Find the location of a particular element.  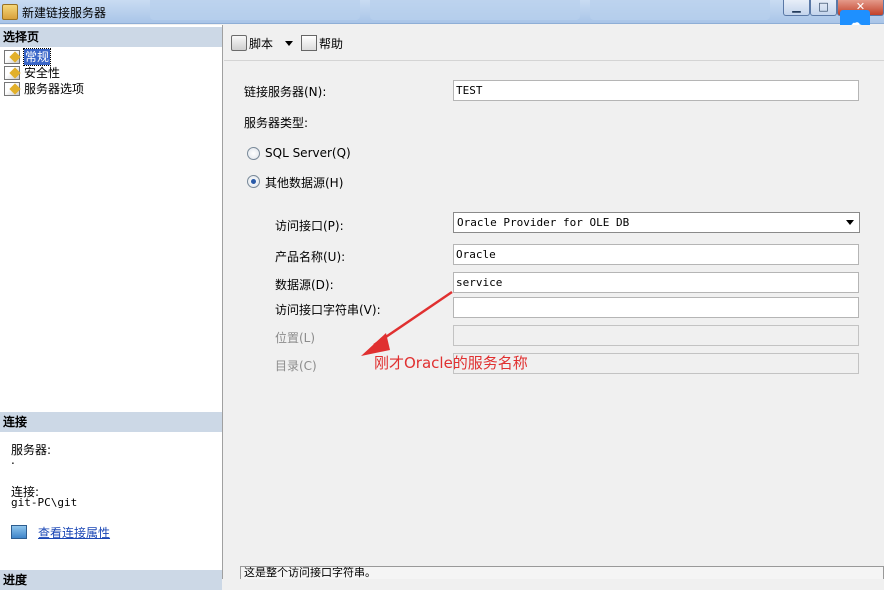

other-data-source-radio-label: 其他数据源(H) is located at coordinates (304, 182).